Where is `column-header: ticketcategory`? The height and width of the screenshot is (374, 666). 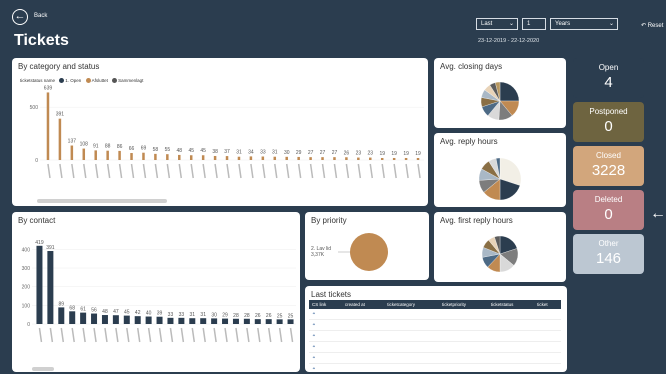 column-header: ticketcategory is located at coordinates (412, 304).